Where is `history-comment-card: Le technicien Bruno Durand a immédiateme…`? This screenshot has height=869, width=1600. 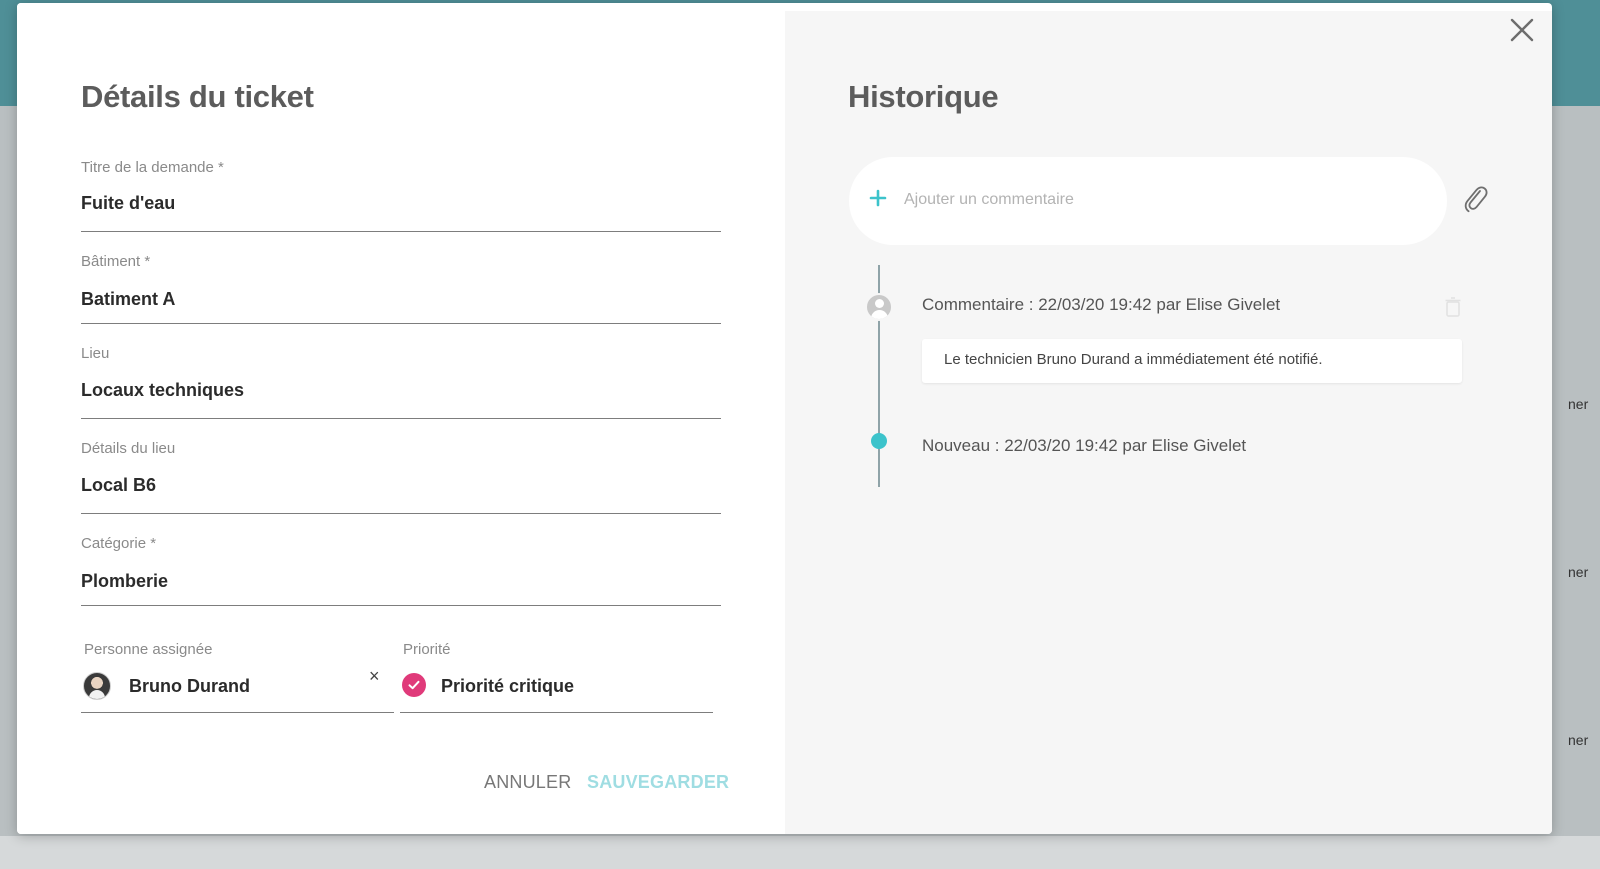
history-comment-card: Le technicien Bruno Durand a immédiateme… is located at coordinates (1192, 361).